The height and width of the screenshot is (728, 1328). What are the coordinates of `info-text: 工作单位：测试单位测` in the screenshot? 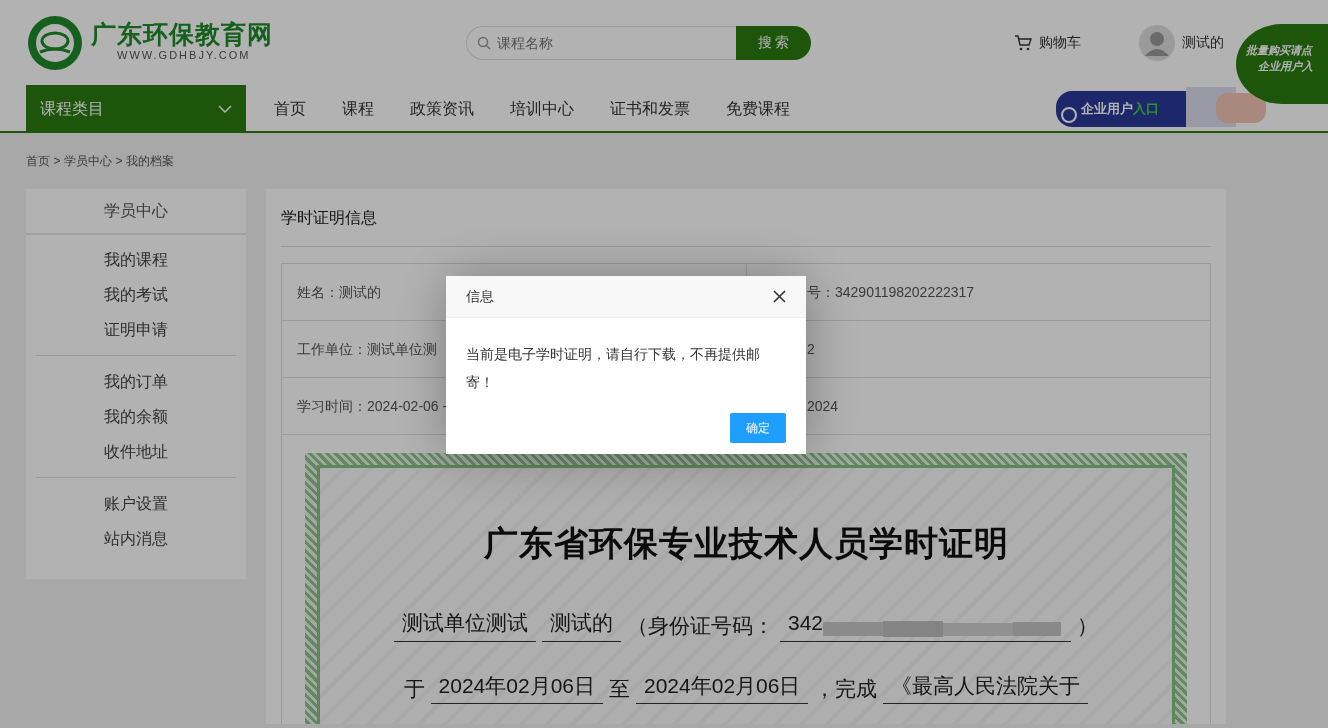 It's located at (367, 349).